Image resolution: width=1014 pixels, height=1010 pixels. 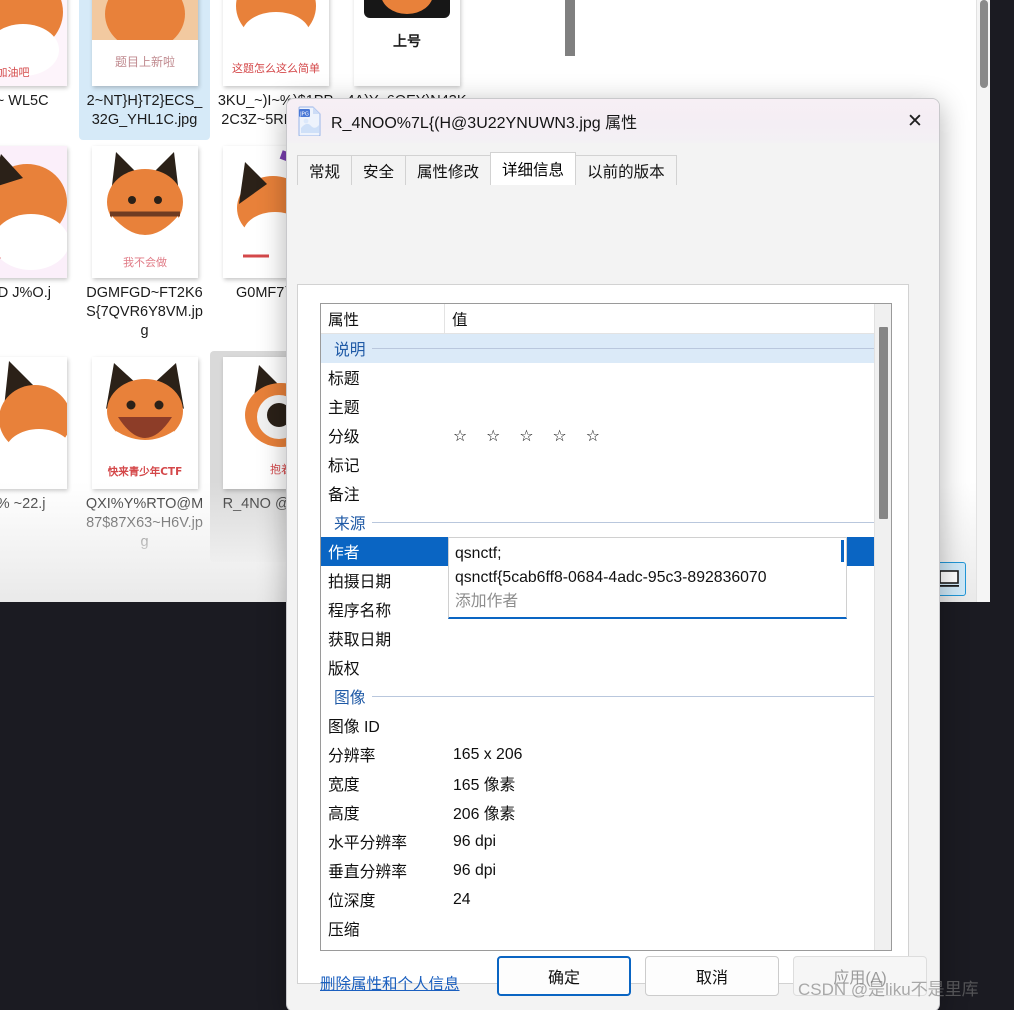 What do you see at coordinates (570, 28) in the screenshot?
I see `explorer-inner-scrollbar` at bounding box center [570, 28].